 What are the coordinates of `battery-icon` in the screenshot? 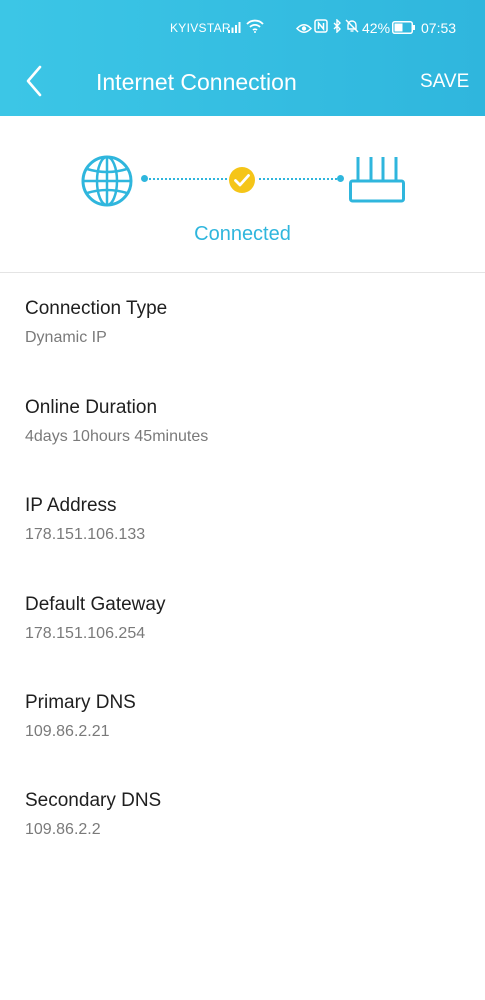 It's located at (404, 29).